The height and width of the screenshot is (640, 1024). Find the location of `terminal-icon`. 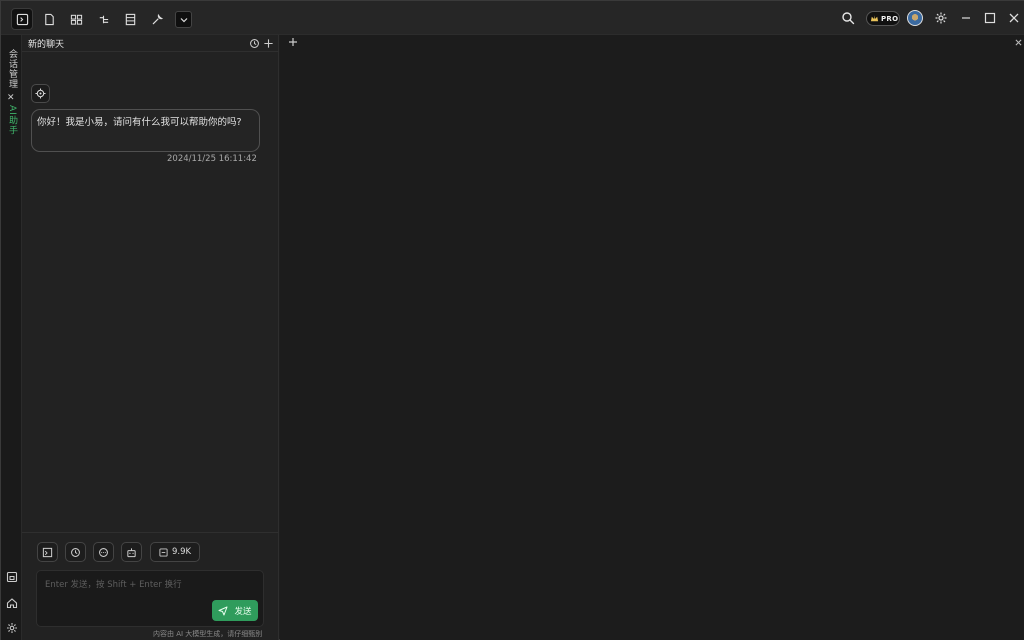

terminal-icon is located at coordinates (22, 19).